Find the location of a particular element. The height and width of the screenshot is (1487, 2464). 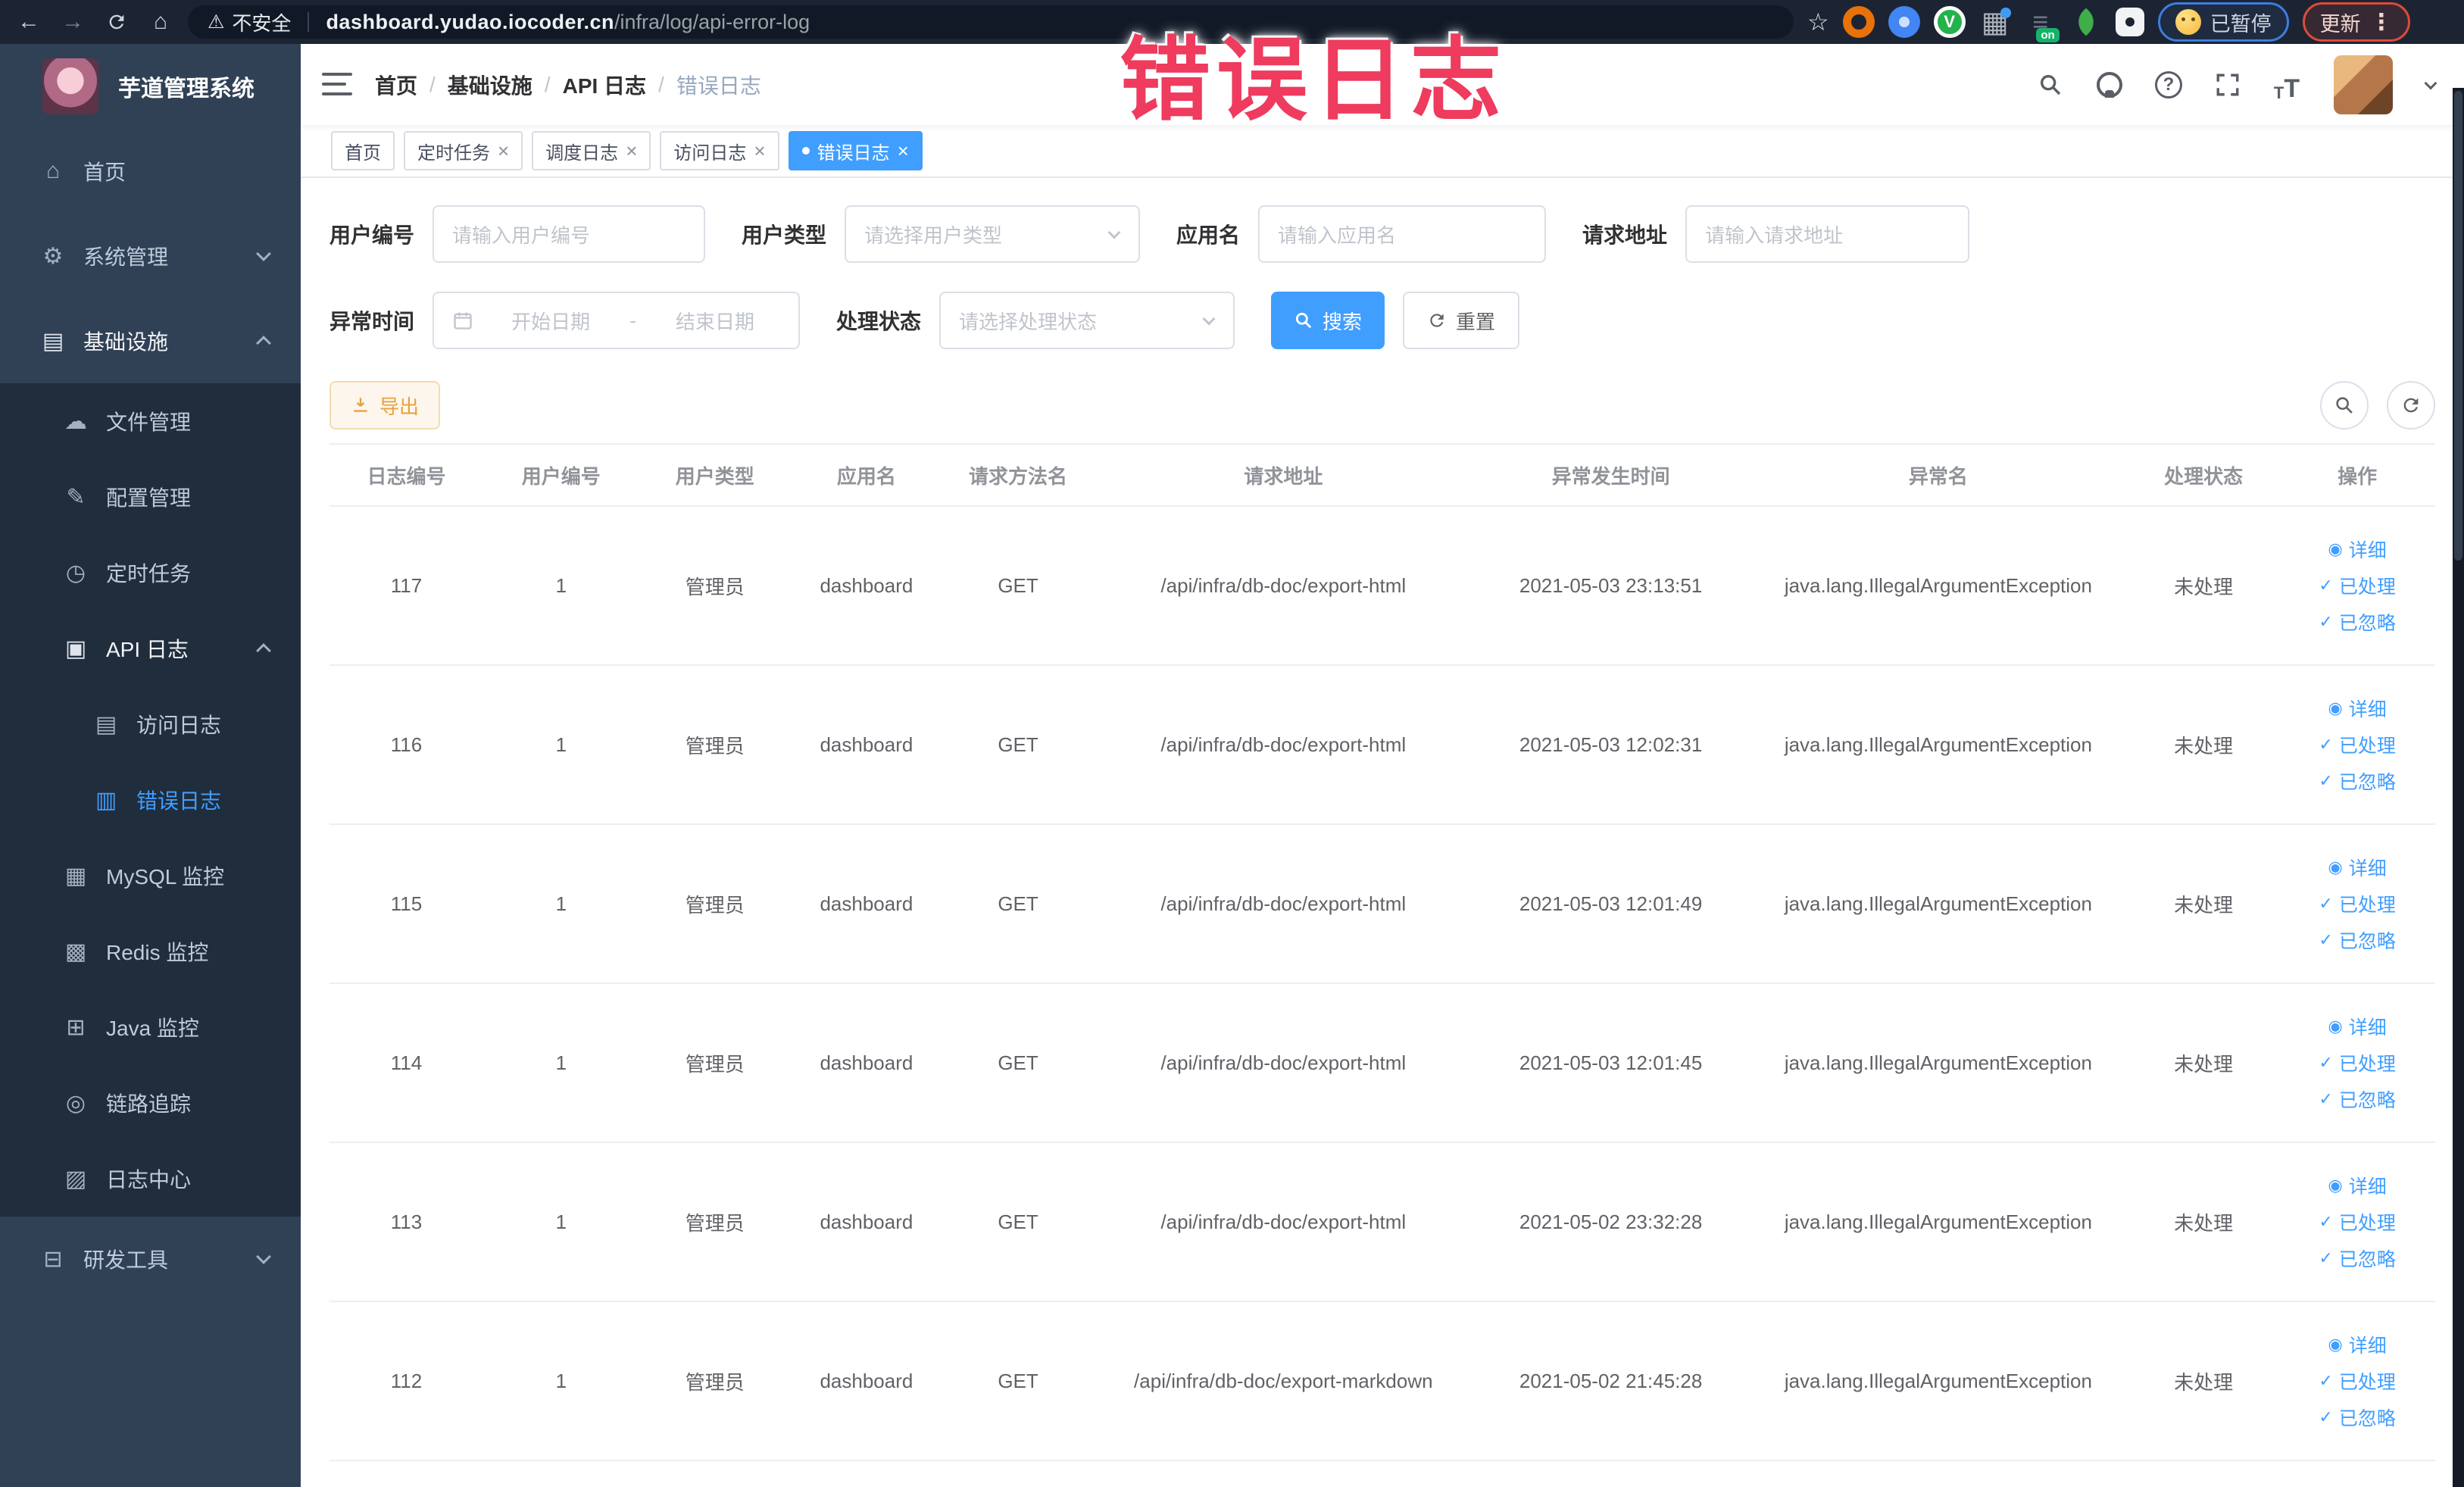

check-icon: ✓ is located at coordinates (2326, 585).